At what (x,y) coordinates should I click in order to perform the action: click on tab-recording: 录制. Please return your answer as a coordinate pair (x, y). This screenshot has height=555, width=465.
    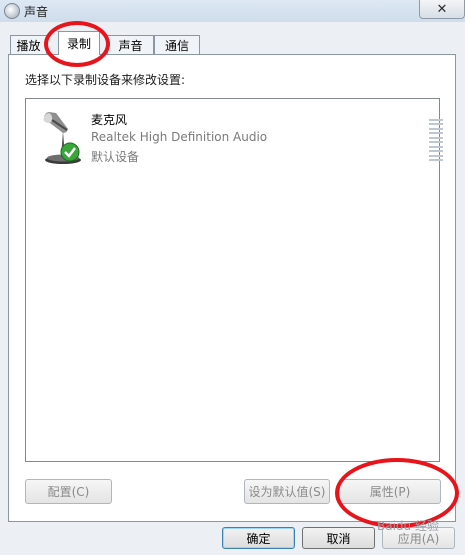
    Looking at the image, I should click on (79, 43).